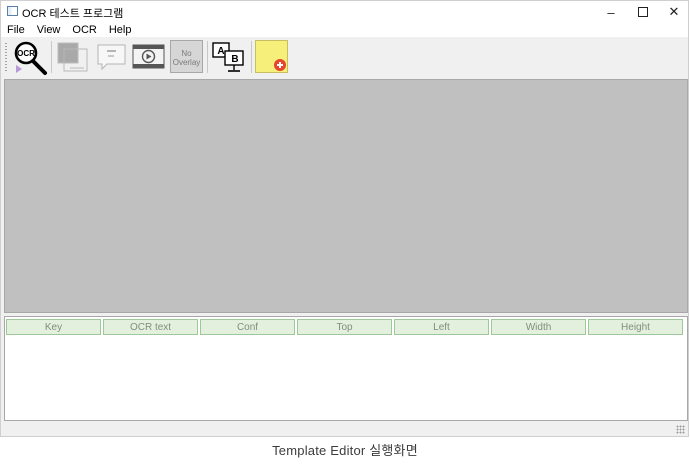 Image resolution: width=690 pixels, height=464 pixels. I want to click on ab-icon-a: A, so click(220, 51).